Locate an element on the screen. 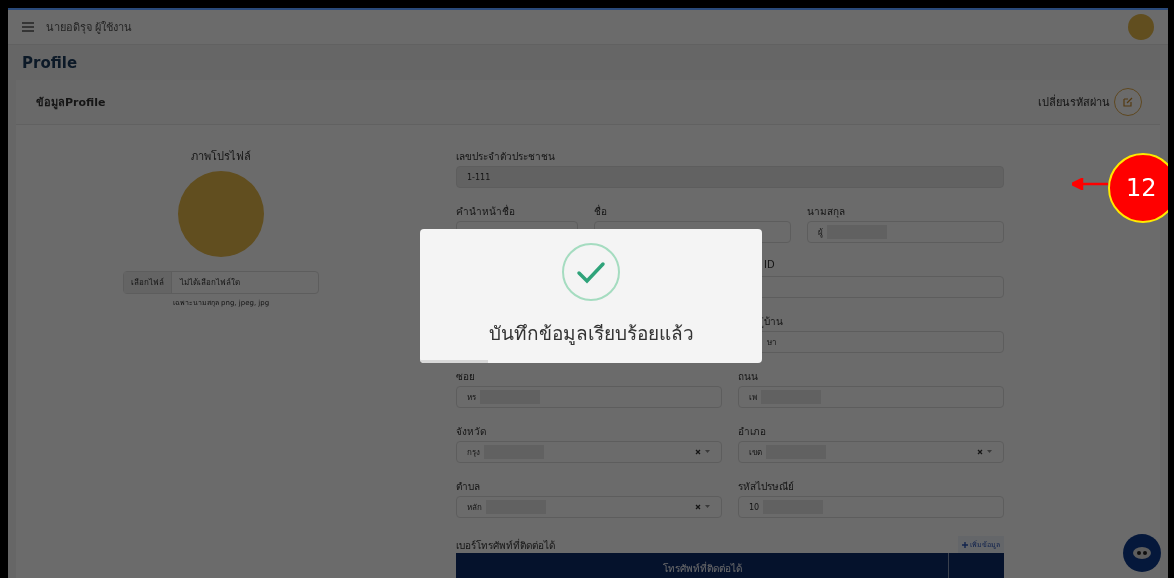  check-icon is located at coordinates (591, 272).